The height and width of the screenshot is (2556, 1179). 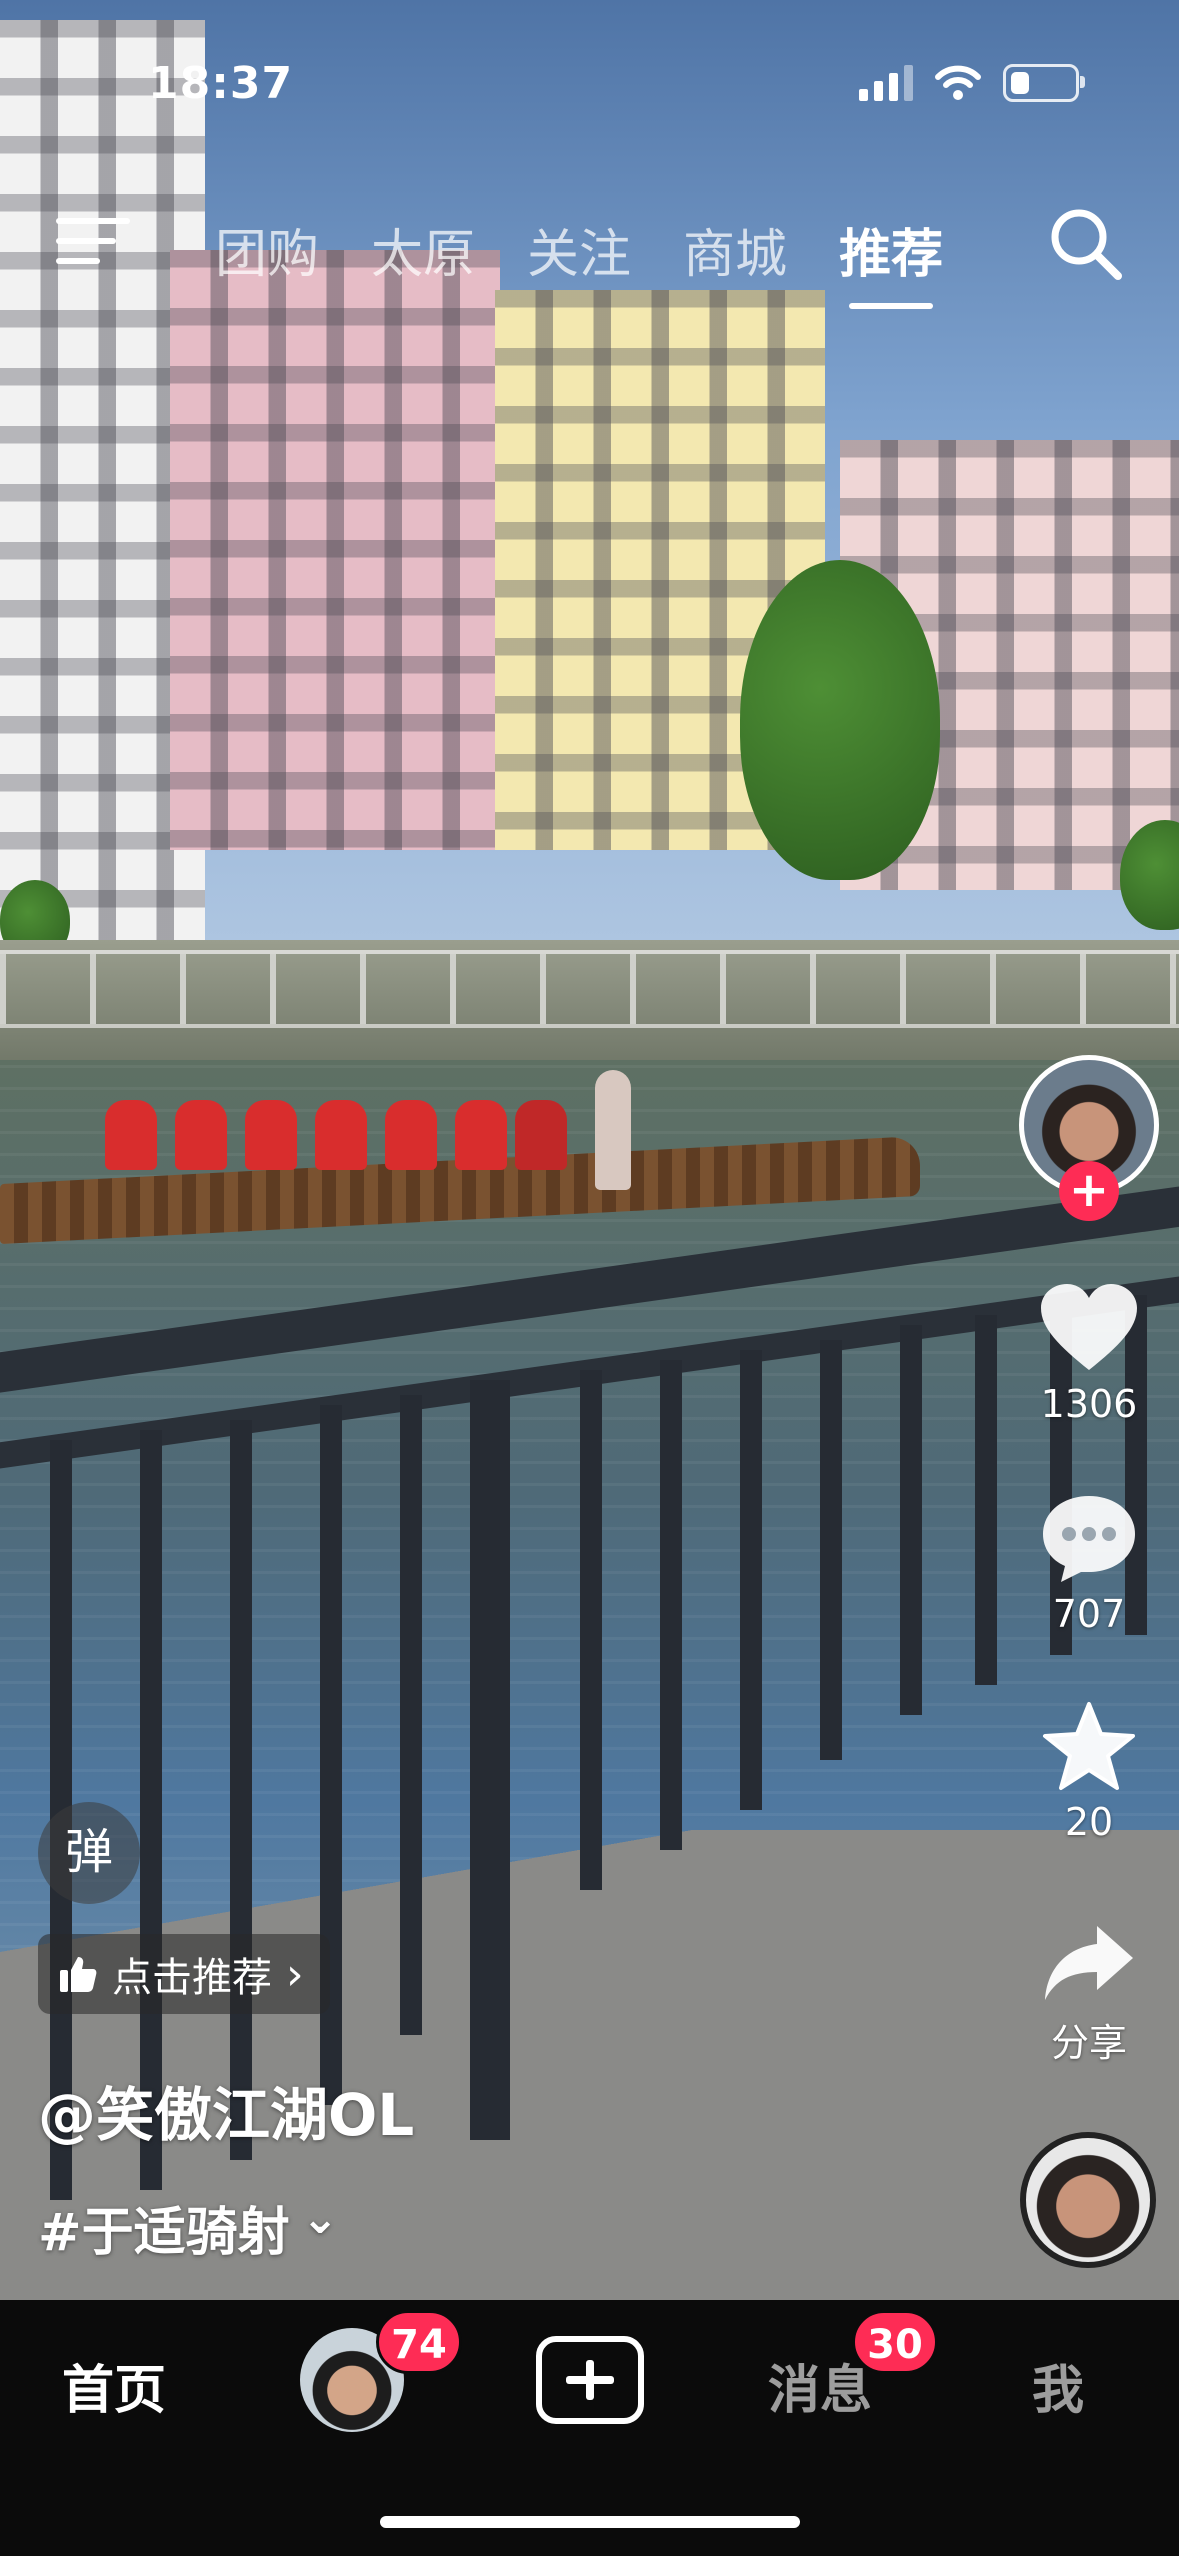 What do you see at coordinates (891, 260) in the screenshot?
I see `tab-recommend: 推荐` at bounding box center [891, 260].